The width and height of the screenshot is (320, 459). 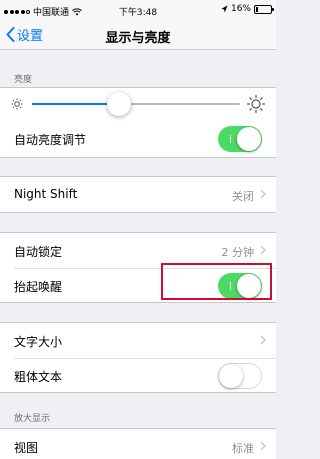 What do you see at coordinates (17, 104) in the screenshot?
I see `brightness-low-icon` at bounding box center [17, 104].